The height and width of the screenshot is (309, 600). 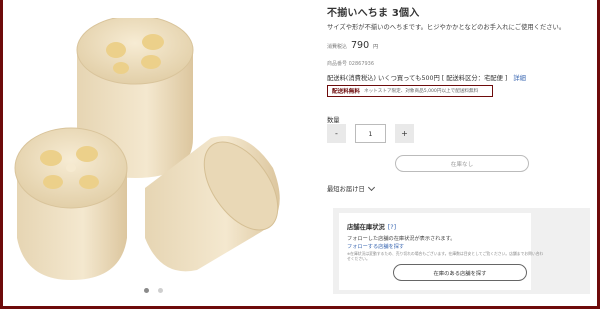 I want to click on price-unit: 円, so click(x=376, y=47).